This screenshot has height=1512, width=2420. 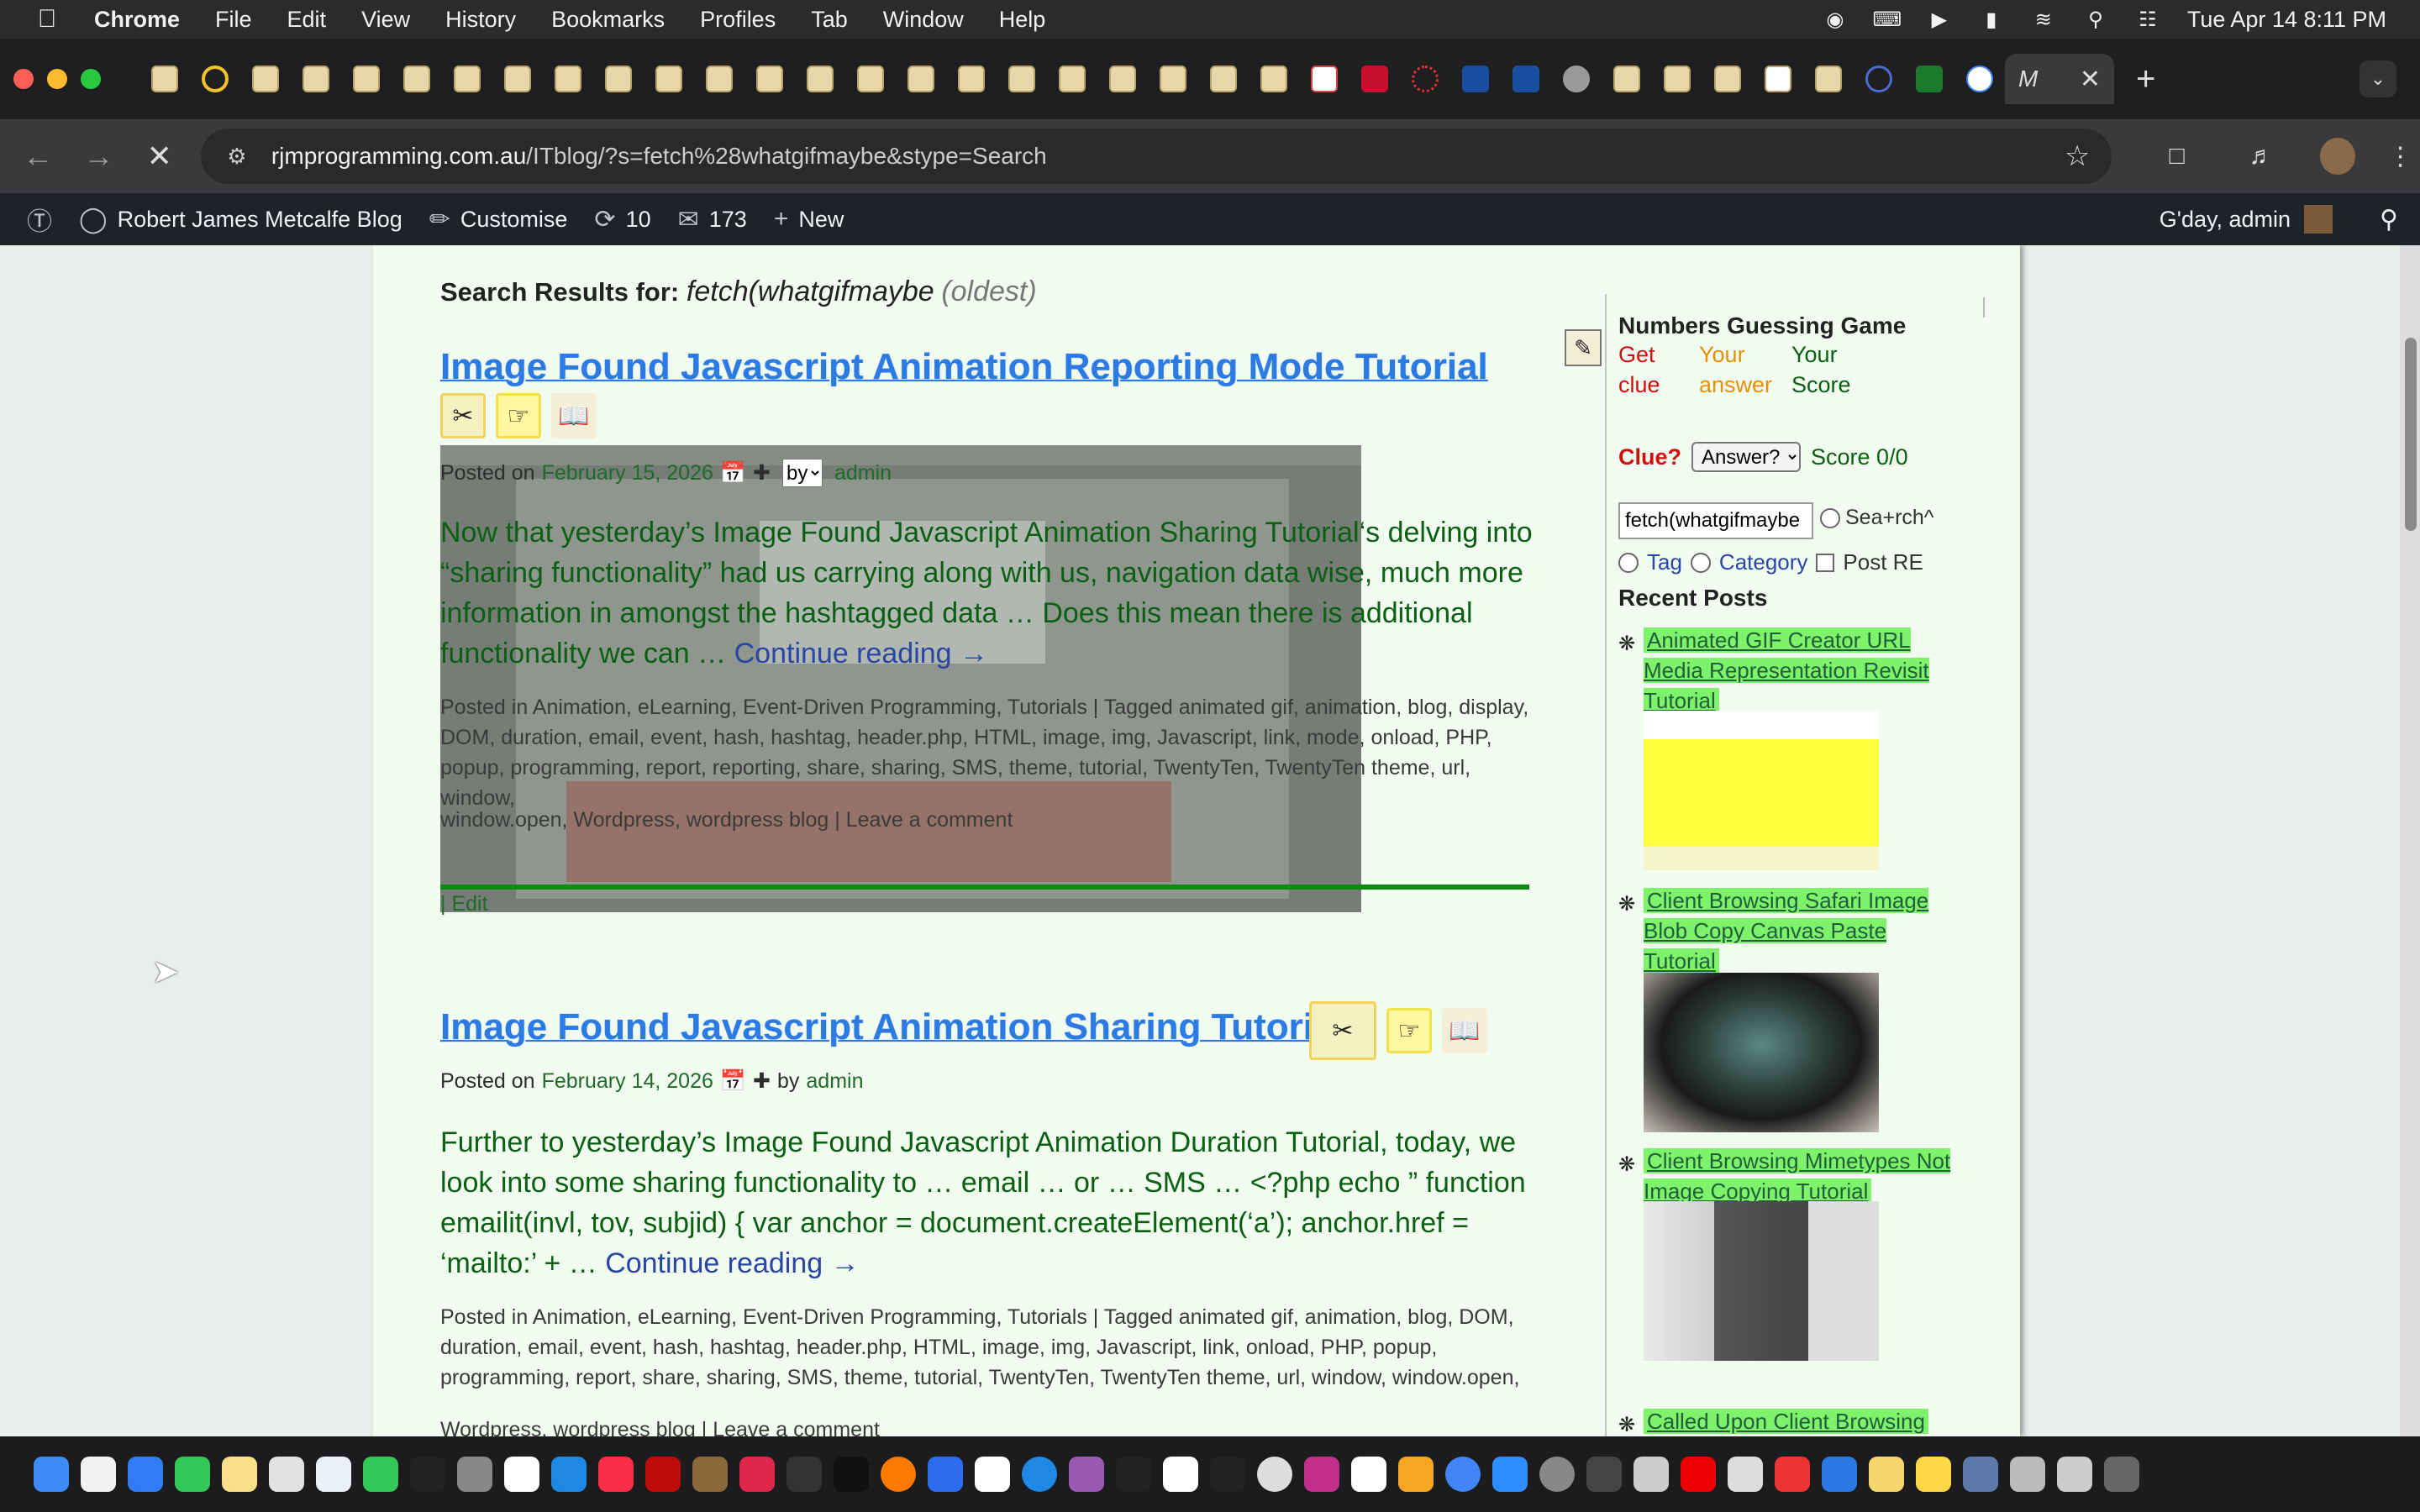 I want to click on status-app-icon: ◉, so click(x=1835, y=19).